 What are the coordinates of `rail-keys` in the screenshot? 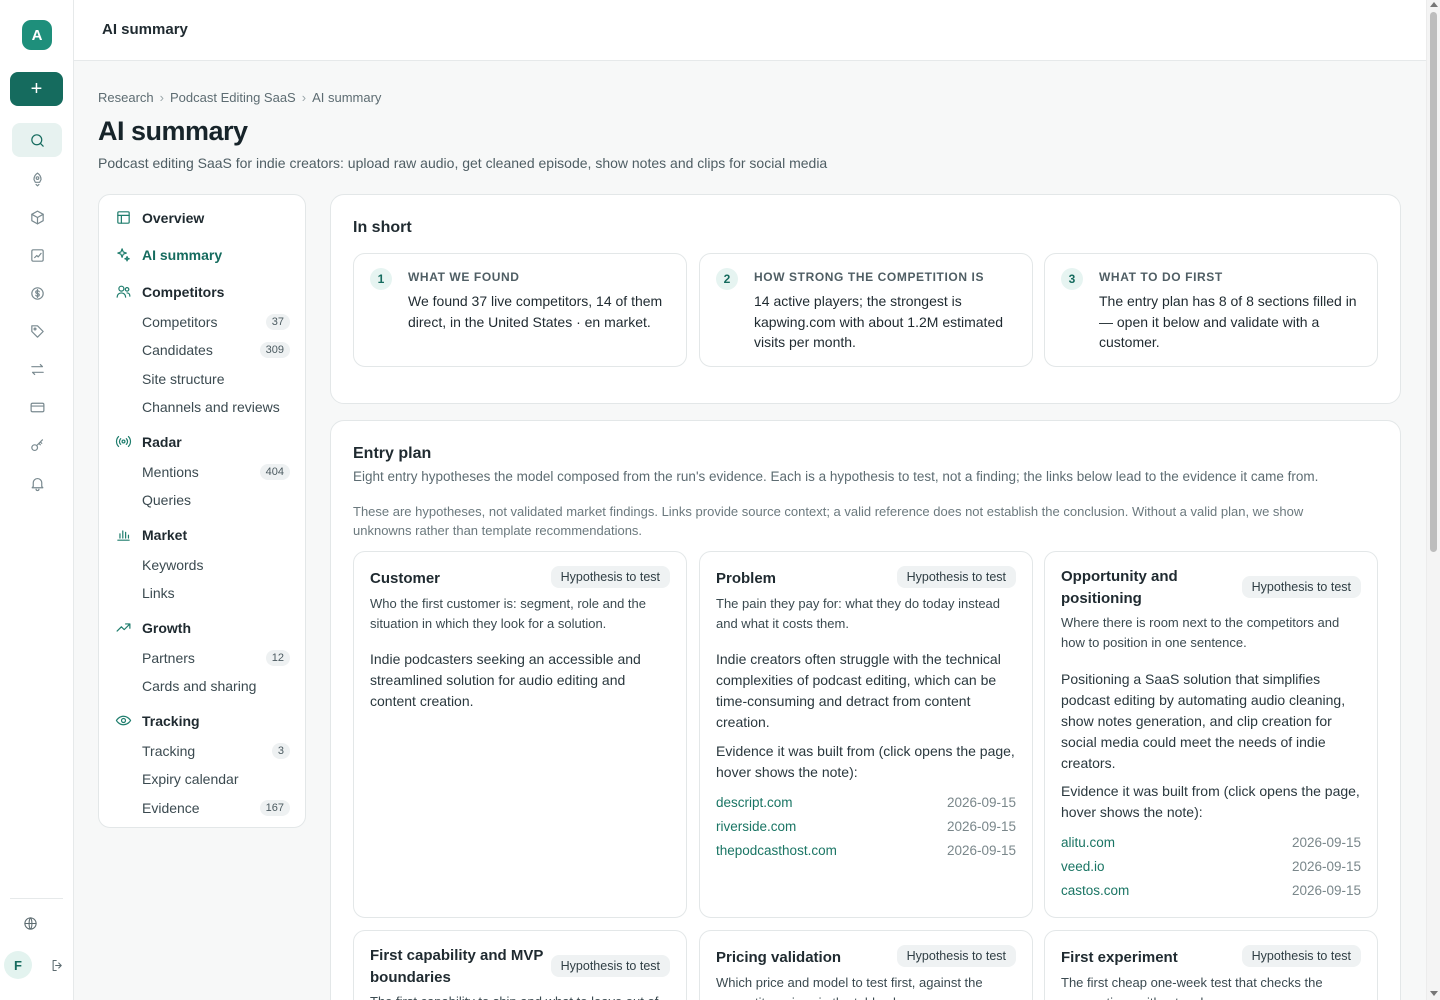 It's located at (37, 445).